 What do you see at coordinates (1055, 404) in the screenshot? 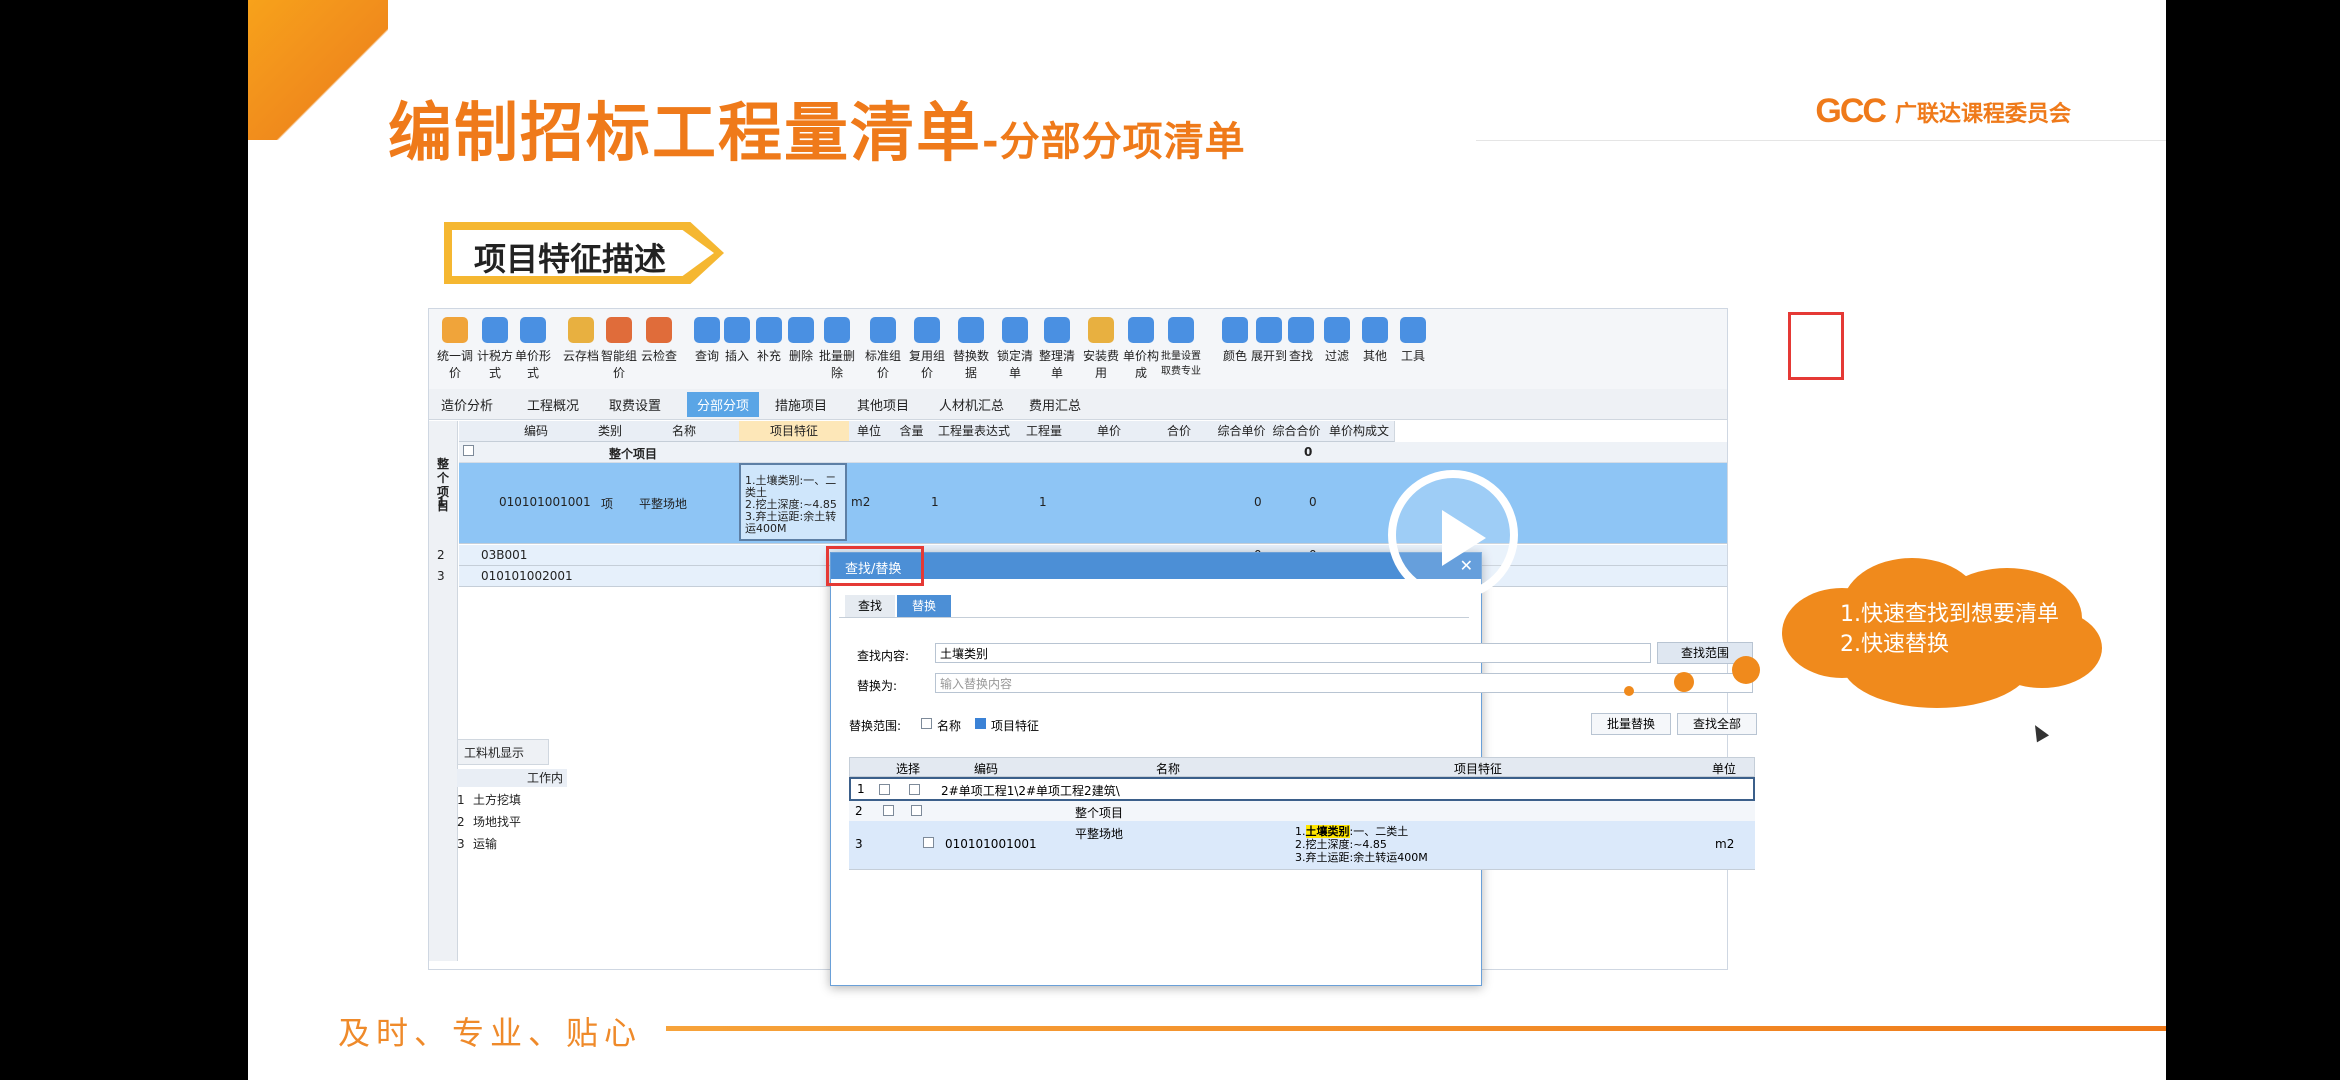
I see `tab-fee-summary: 费用汇总` at bounding box center [1055, 404].